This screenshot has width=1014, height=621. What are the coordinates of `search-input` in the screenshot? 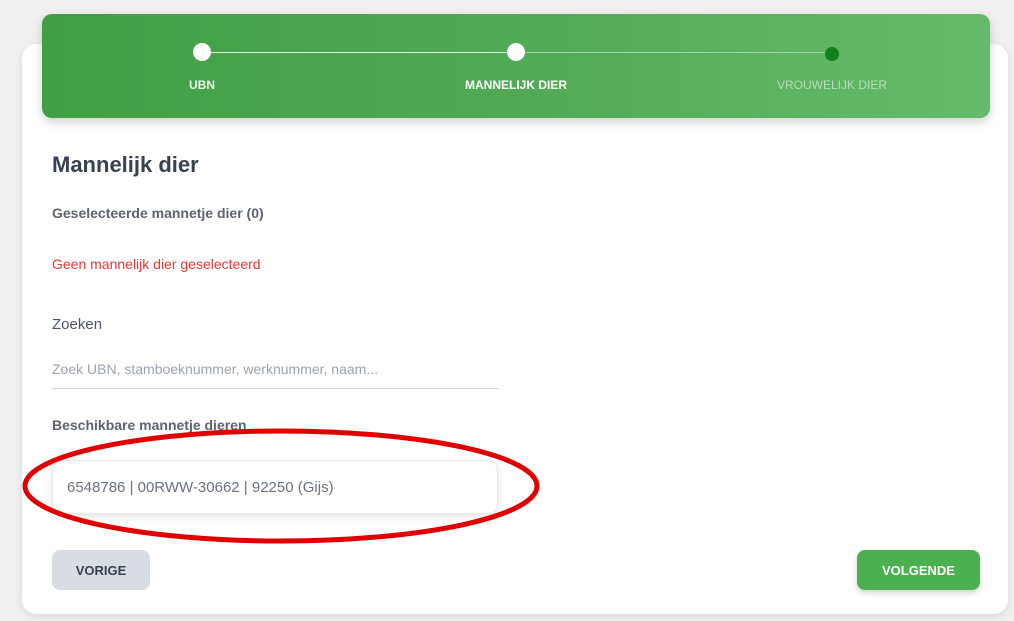 It's located at (275, 369).